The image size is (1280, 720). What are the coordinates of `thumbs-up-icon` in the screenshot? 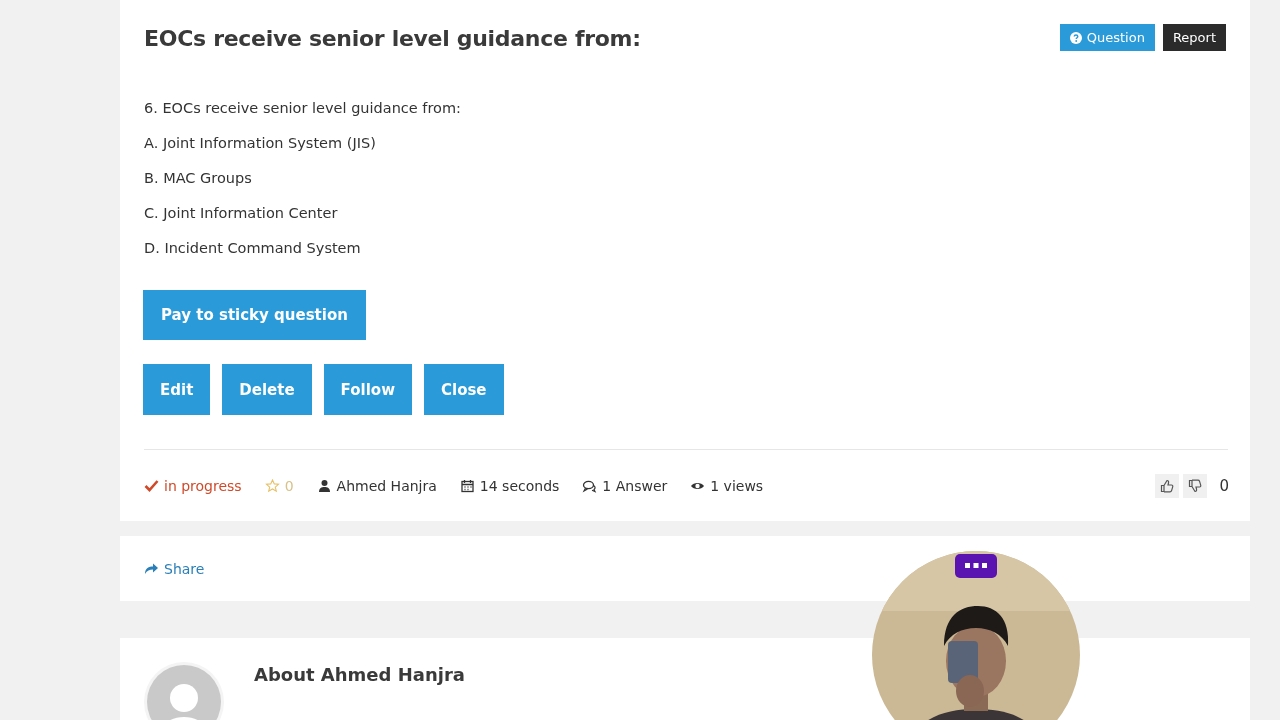 It's located at (1167, 486).